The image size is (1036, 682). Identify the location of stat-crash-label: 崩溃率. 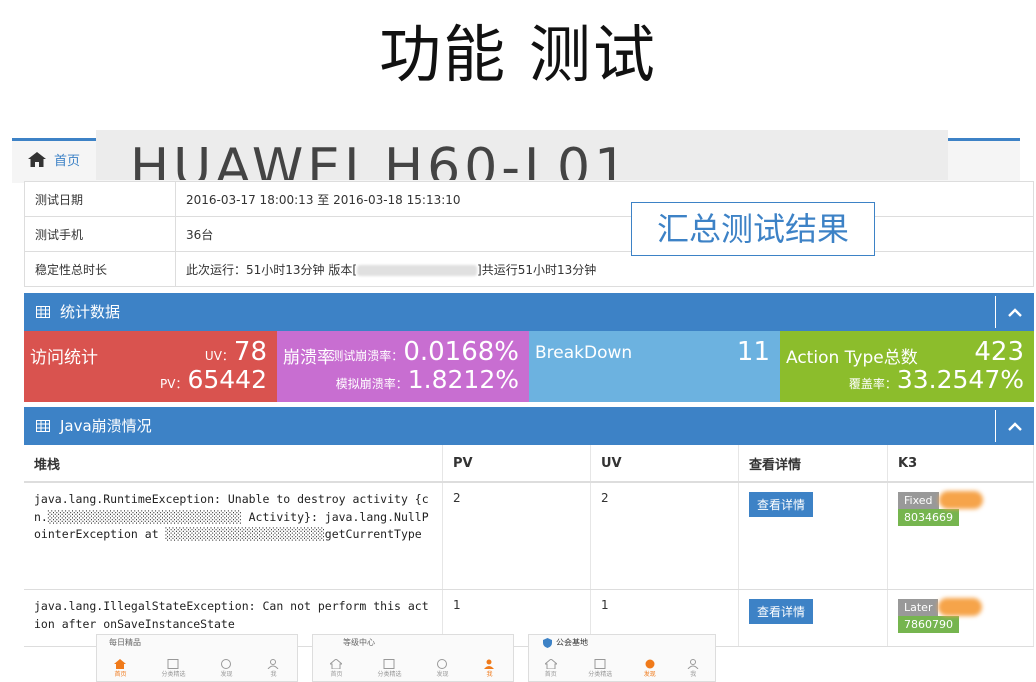
(308, 358).